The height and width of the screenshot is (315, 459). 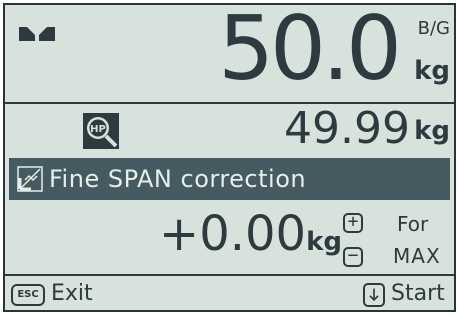 I want to click on menu-title-bar: Fine SPAN correction, so click(x=229, y=179).